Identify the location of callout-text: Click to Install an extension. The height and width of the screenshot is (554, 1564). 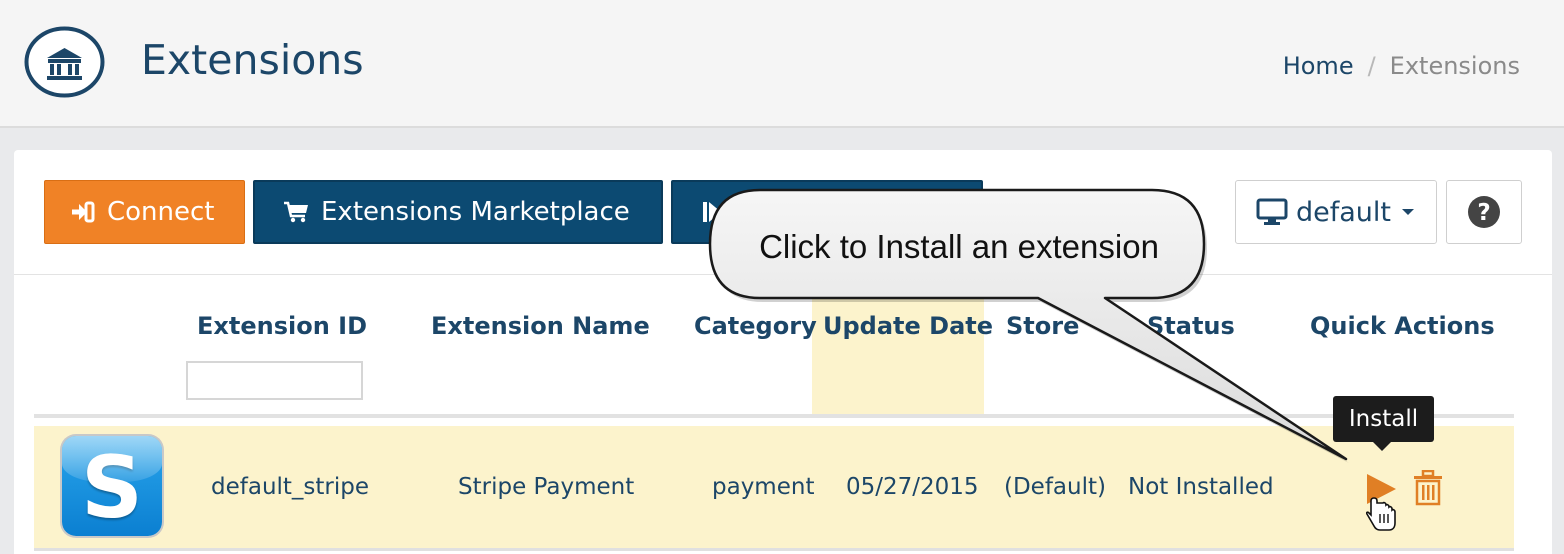
(959, 246).